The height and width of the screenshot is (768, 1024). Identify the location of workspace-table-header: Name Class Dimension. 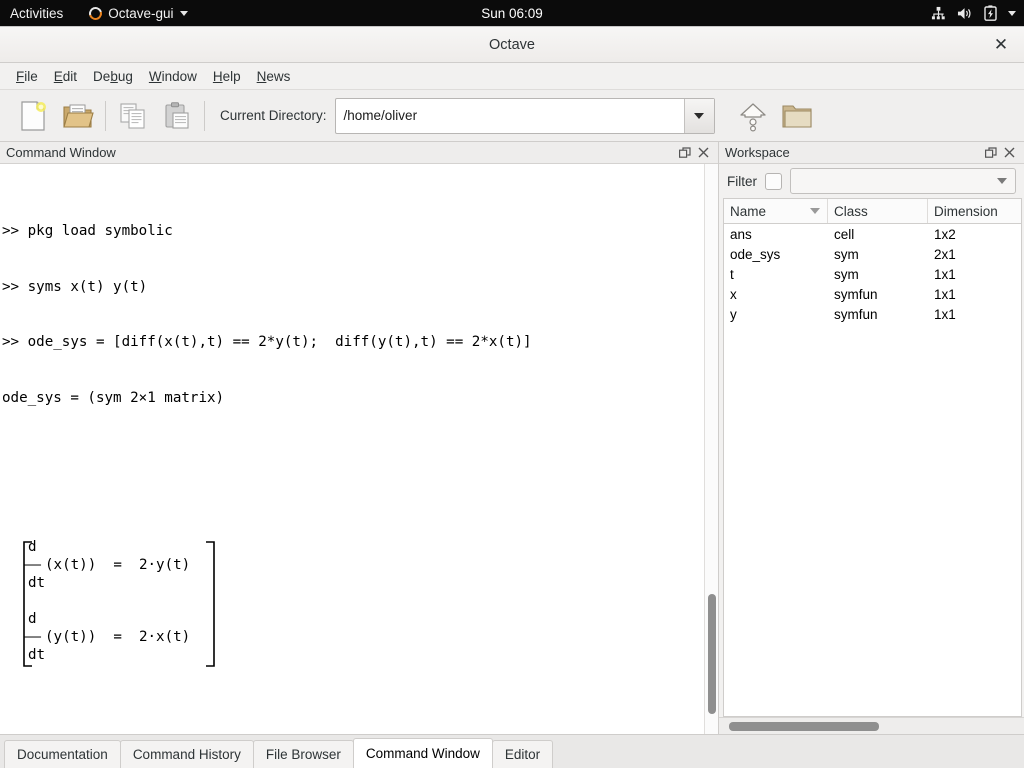
(872, 211).